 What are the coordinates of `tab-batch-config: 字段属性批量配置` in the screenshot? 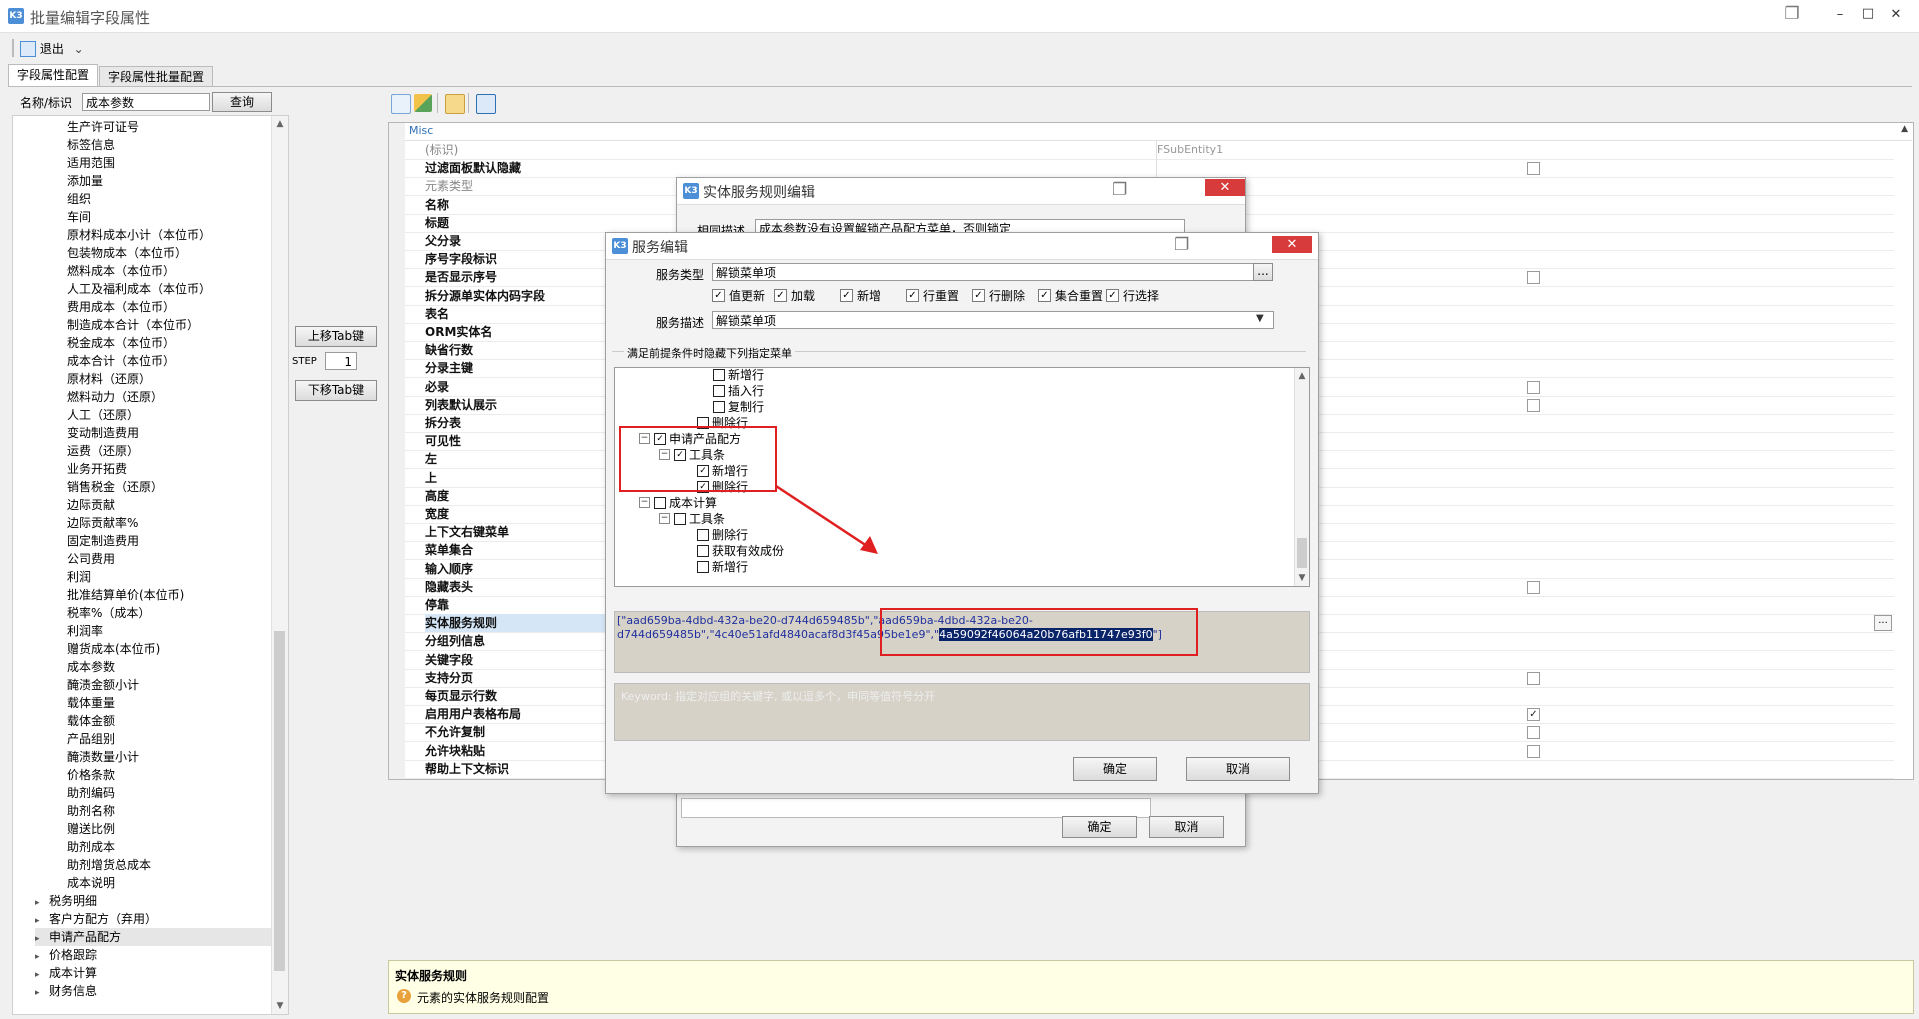 It's located at (156, 76).